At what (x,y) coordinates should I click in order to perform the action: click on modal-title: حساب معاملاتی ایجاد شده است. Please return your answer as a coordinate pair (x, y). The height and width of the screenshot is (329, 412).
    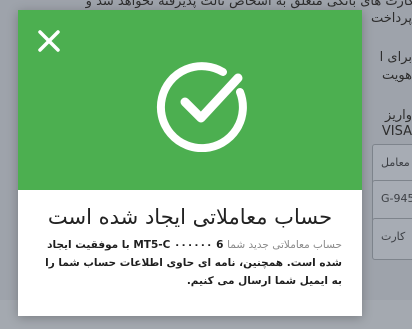
    Looking at the image, I should click on (190, 217).